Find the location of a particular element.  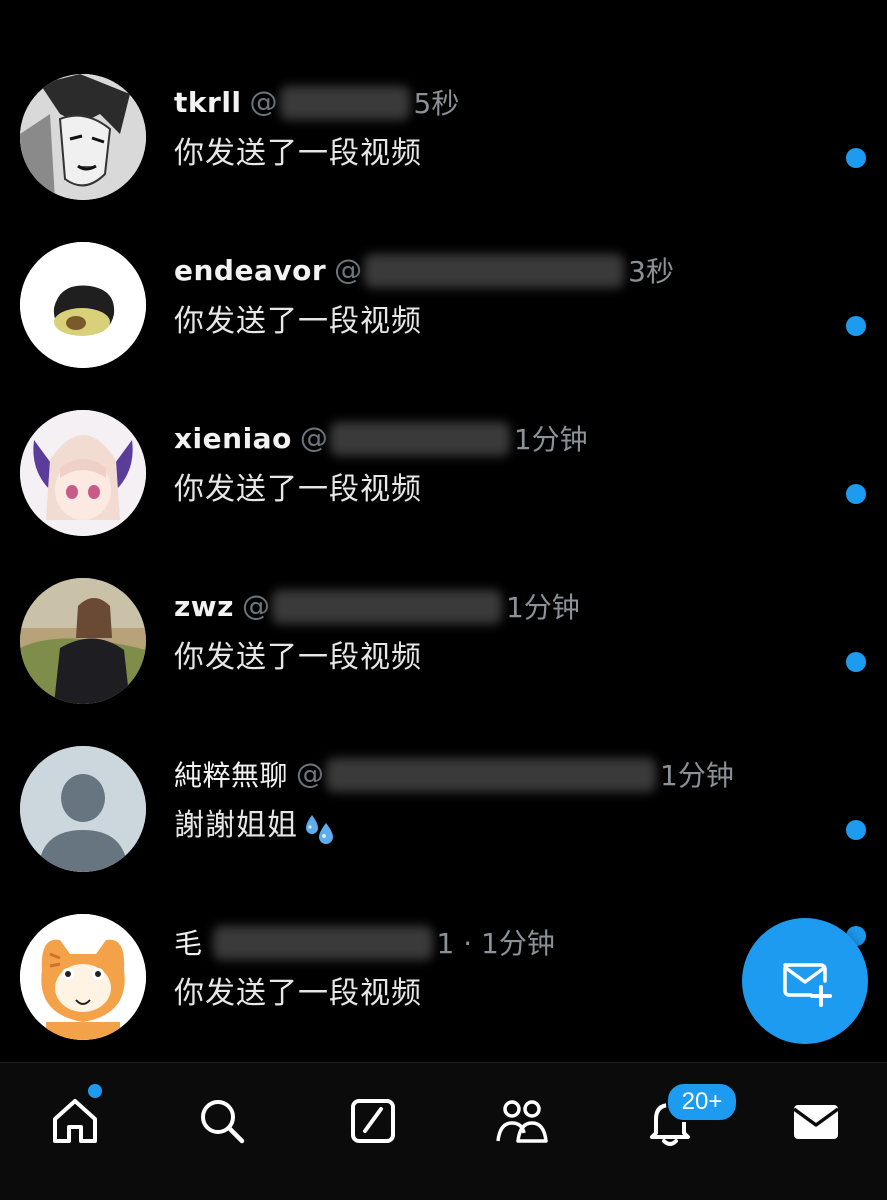

messages-icon is located at coordinates (816, 1122).